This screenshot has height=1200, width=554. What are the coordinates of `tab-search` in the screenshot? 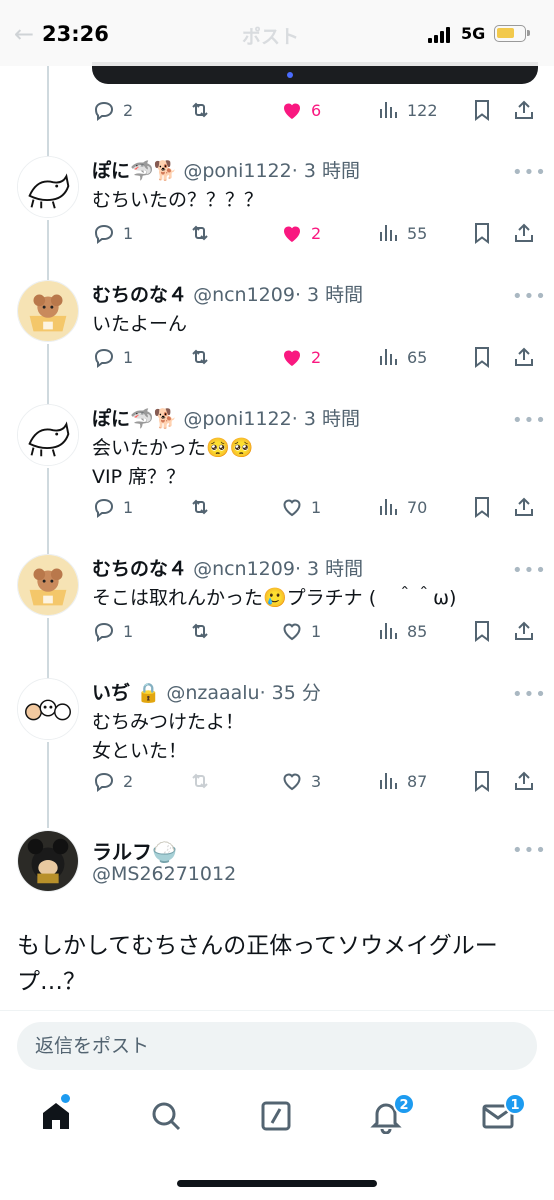 It's located at (166, 1116).